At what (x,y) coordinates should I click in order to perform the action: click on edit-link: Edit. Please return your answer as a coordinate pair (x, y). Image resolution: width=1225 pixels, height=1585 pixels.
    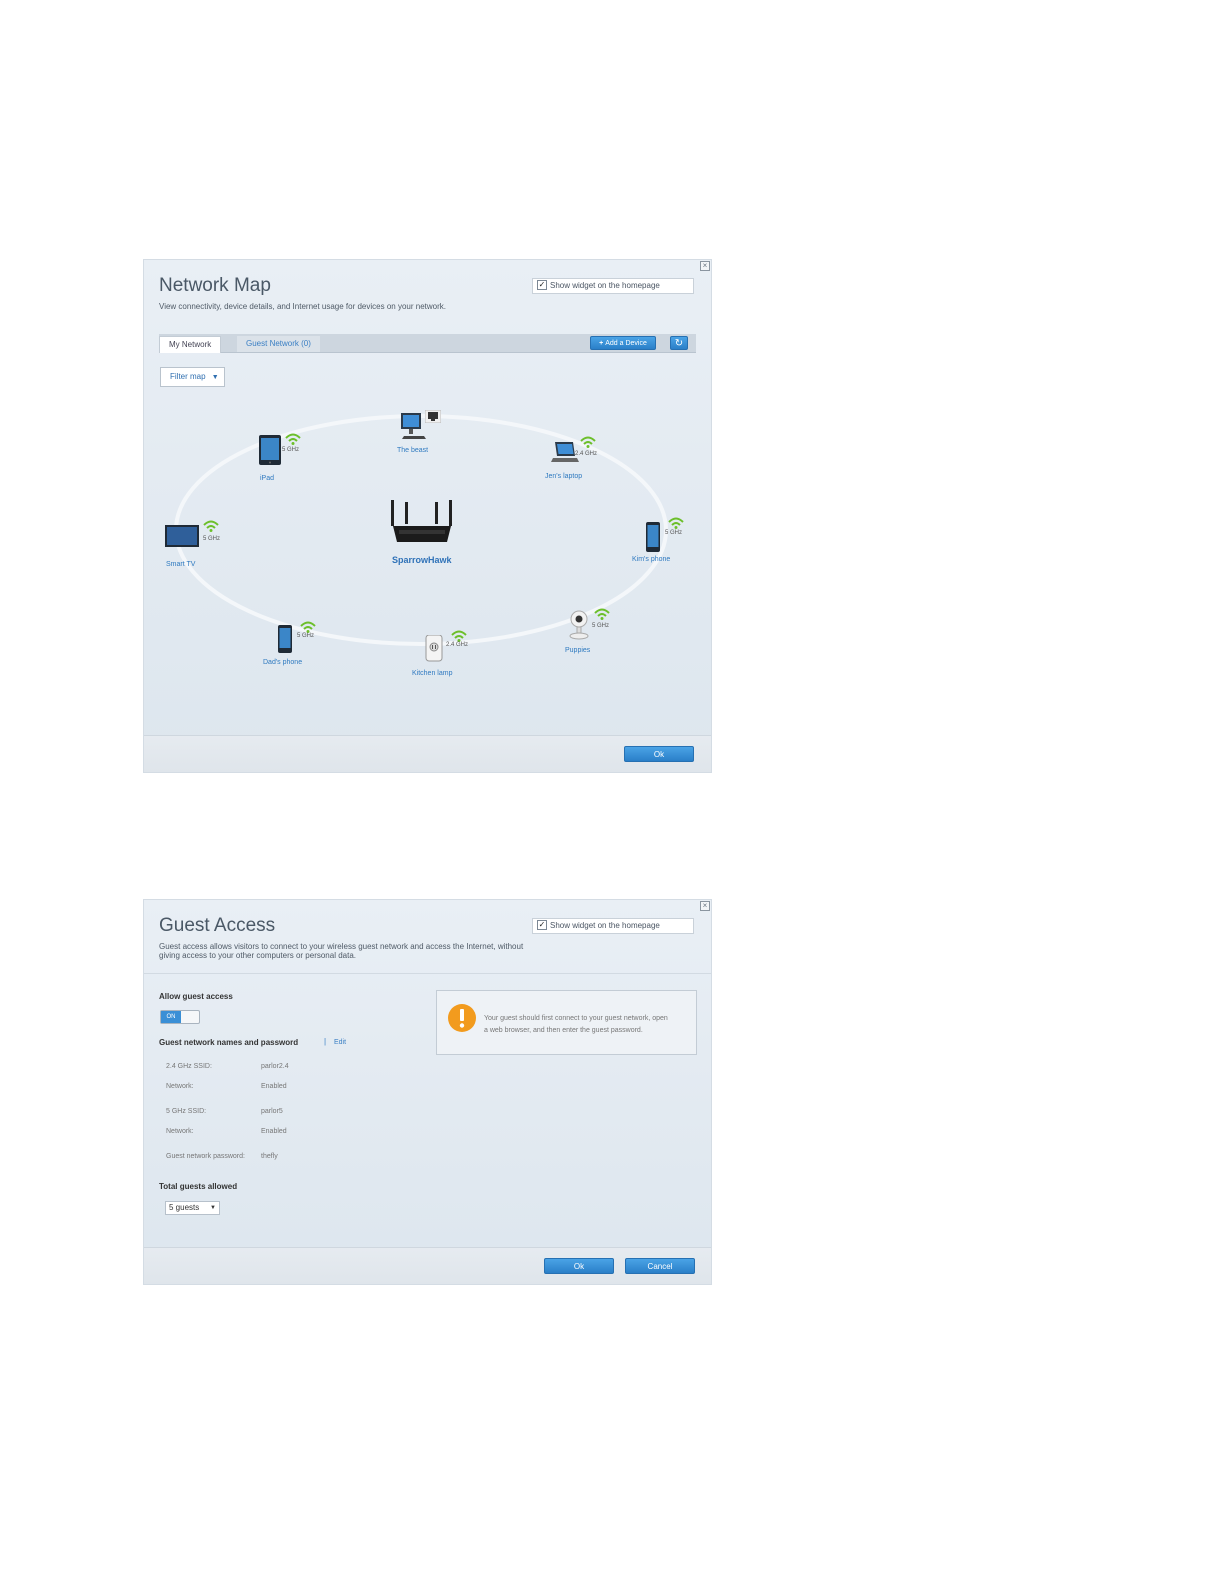
    Looking at the image, I should click on (340, 1042).